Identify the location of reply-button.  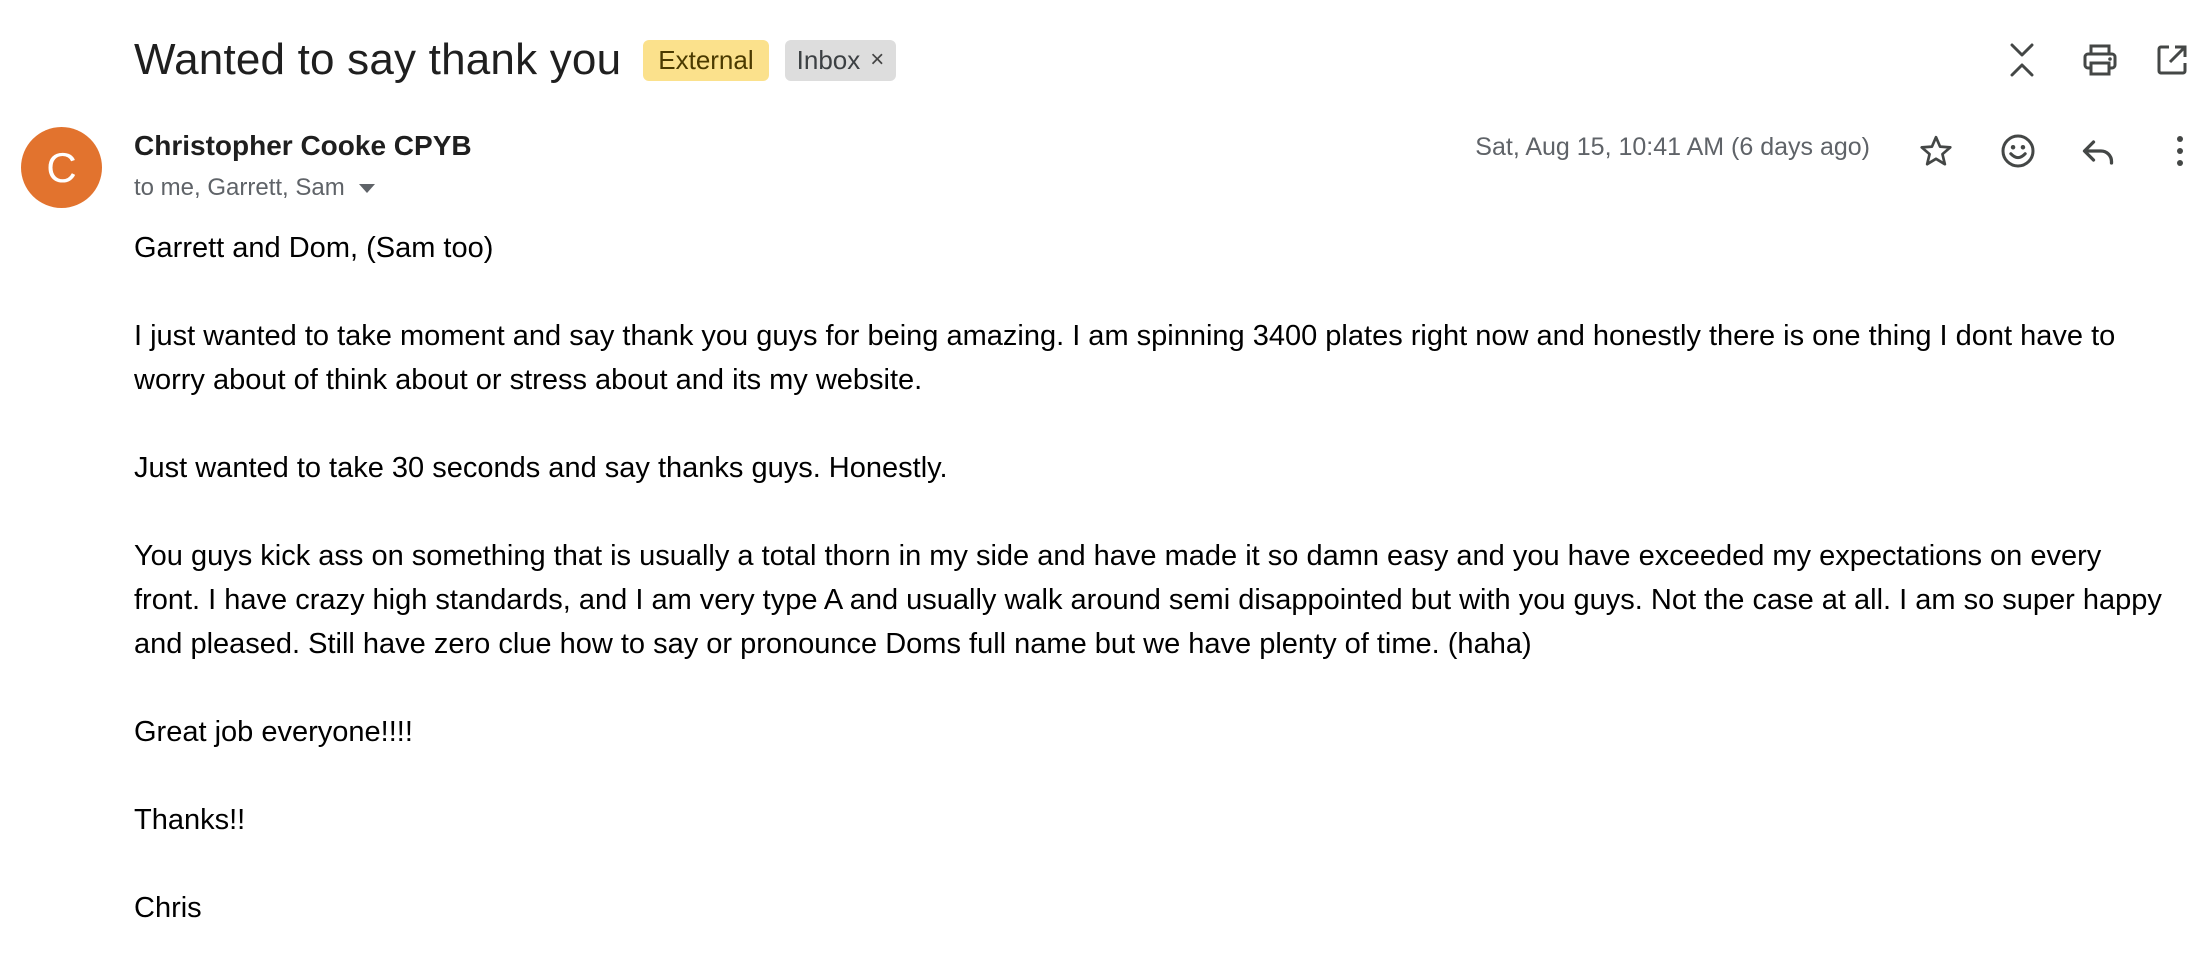
(2098, 151).